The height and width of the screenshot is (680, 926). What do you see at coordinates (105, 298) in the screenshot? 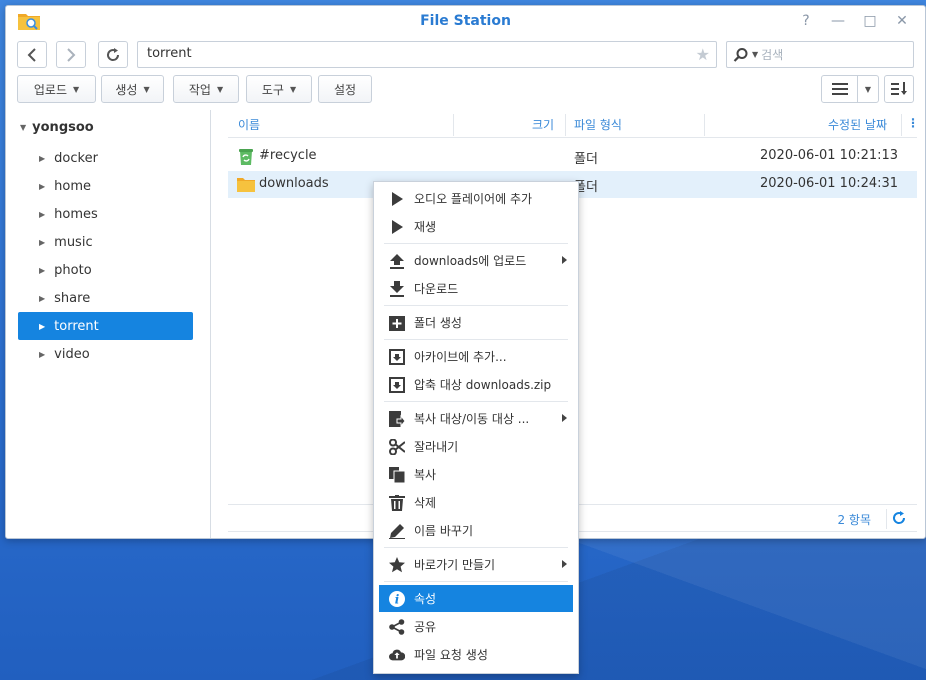
I see `tree-item-share: ▶ share` at bounding box center [105, 298].